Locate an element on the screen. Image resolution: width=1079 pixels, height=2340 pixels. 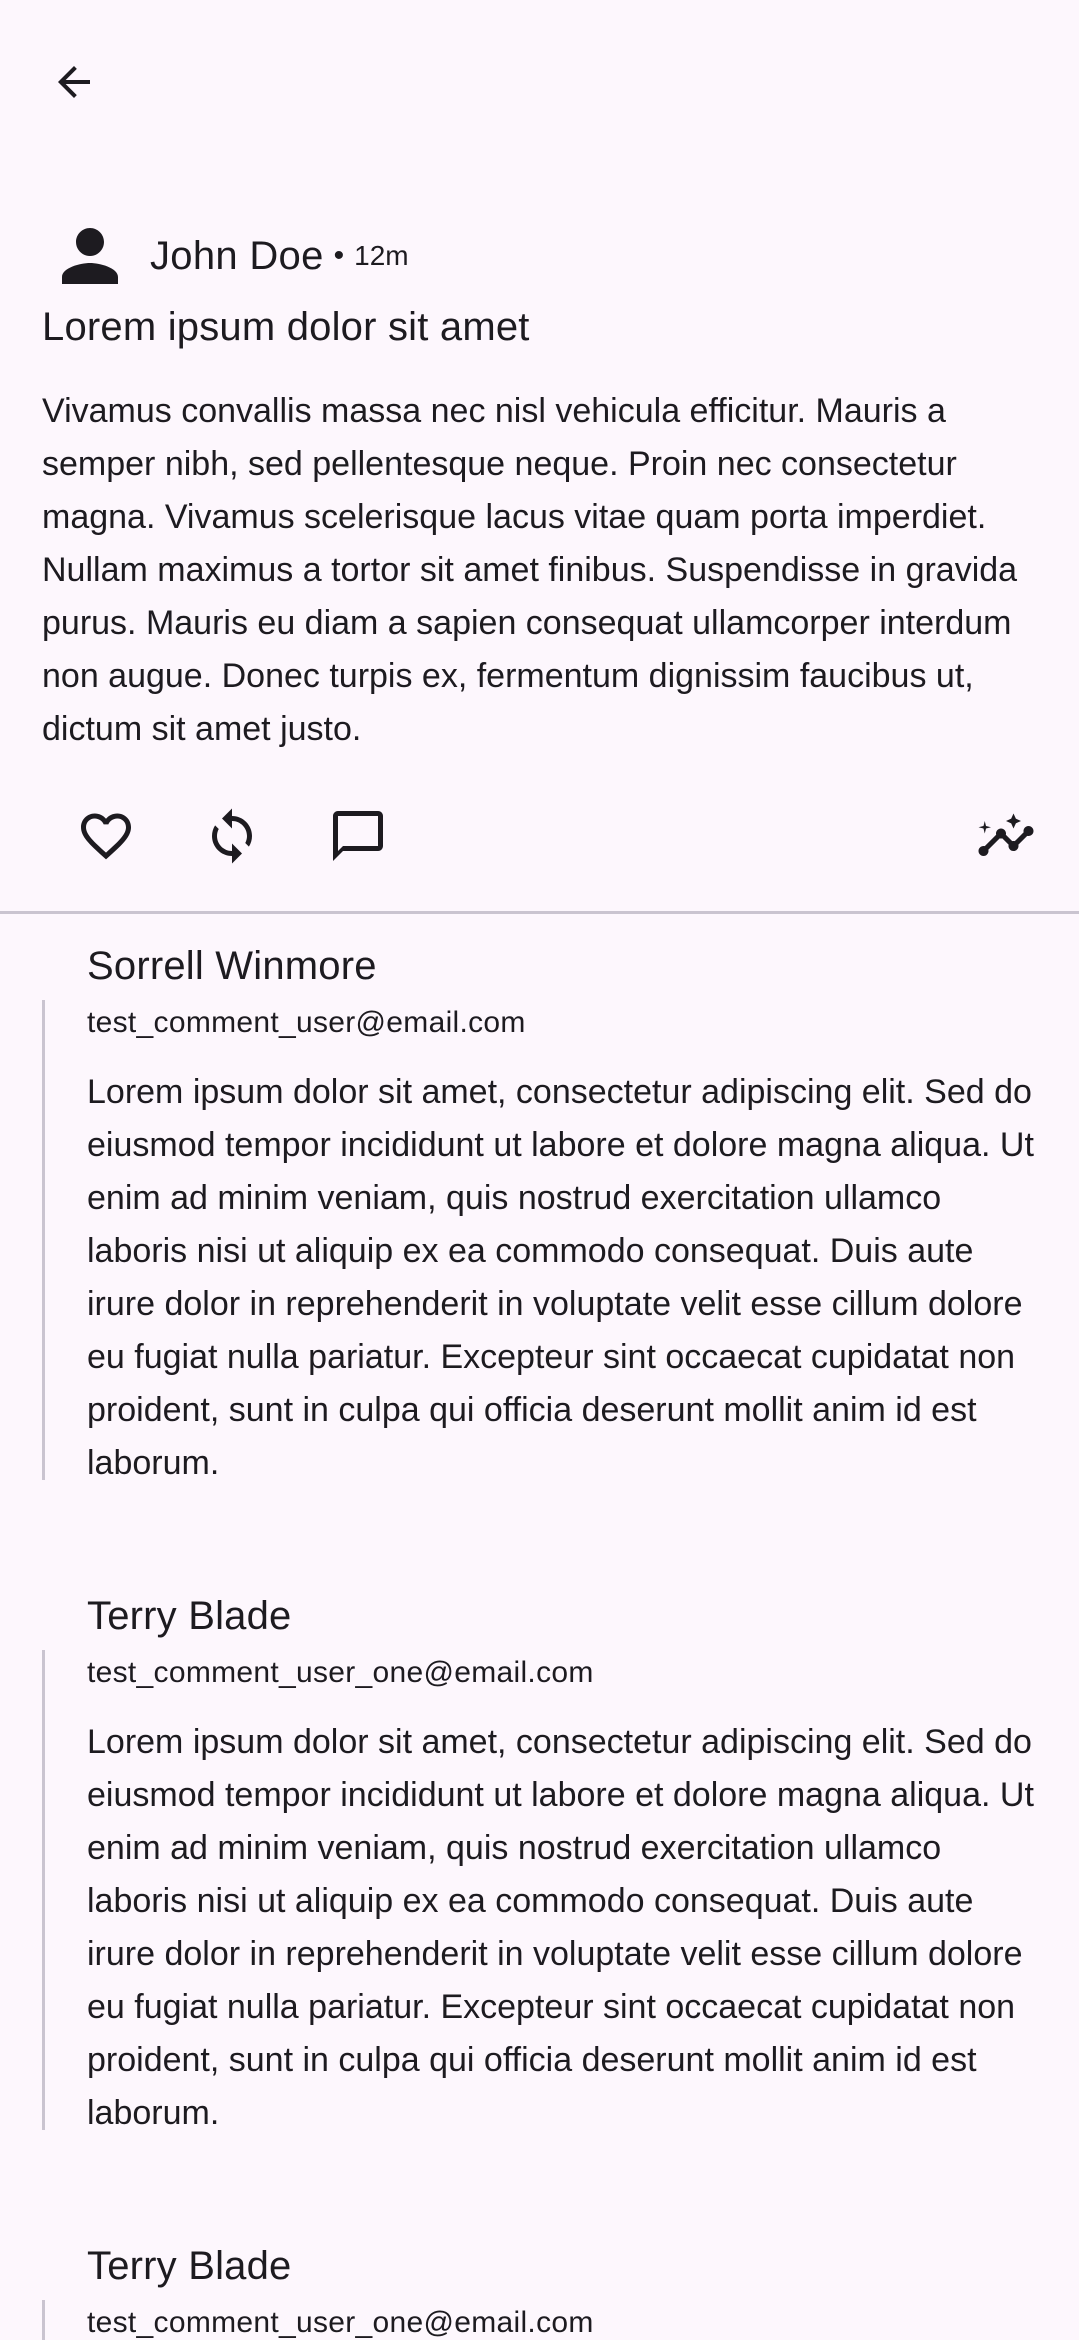
heart-outline-icon is located at coordinates (106, 836).